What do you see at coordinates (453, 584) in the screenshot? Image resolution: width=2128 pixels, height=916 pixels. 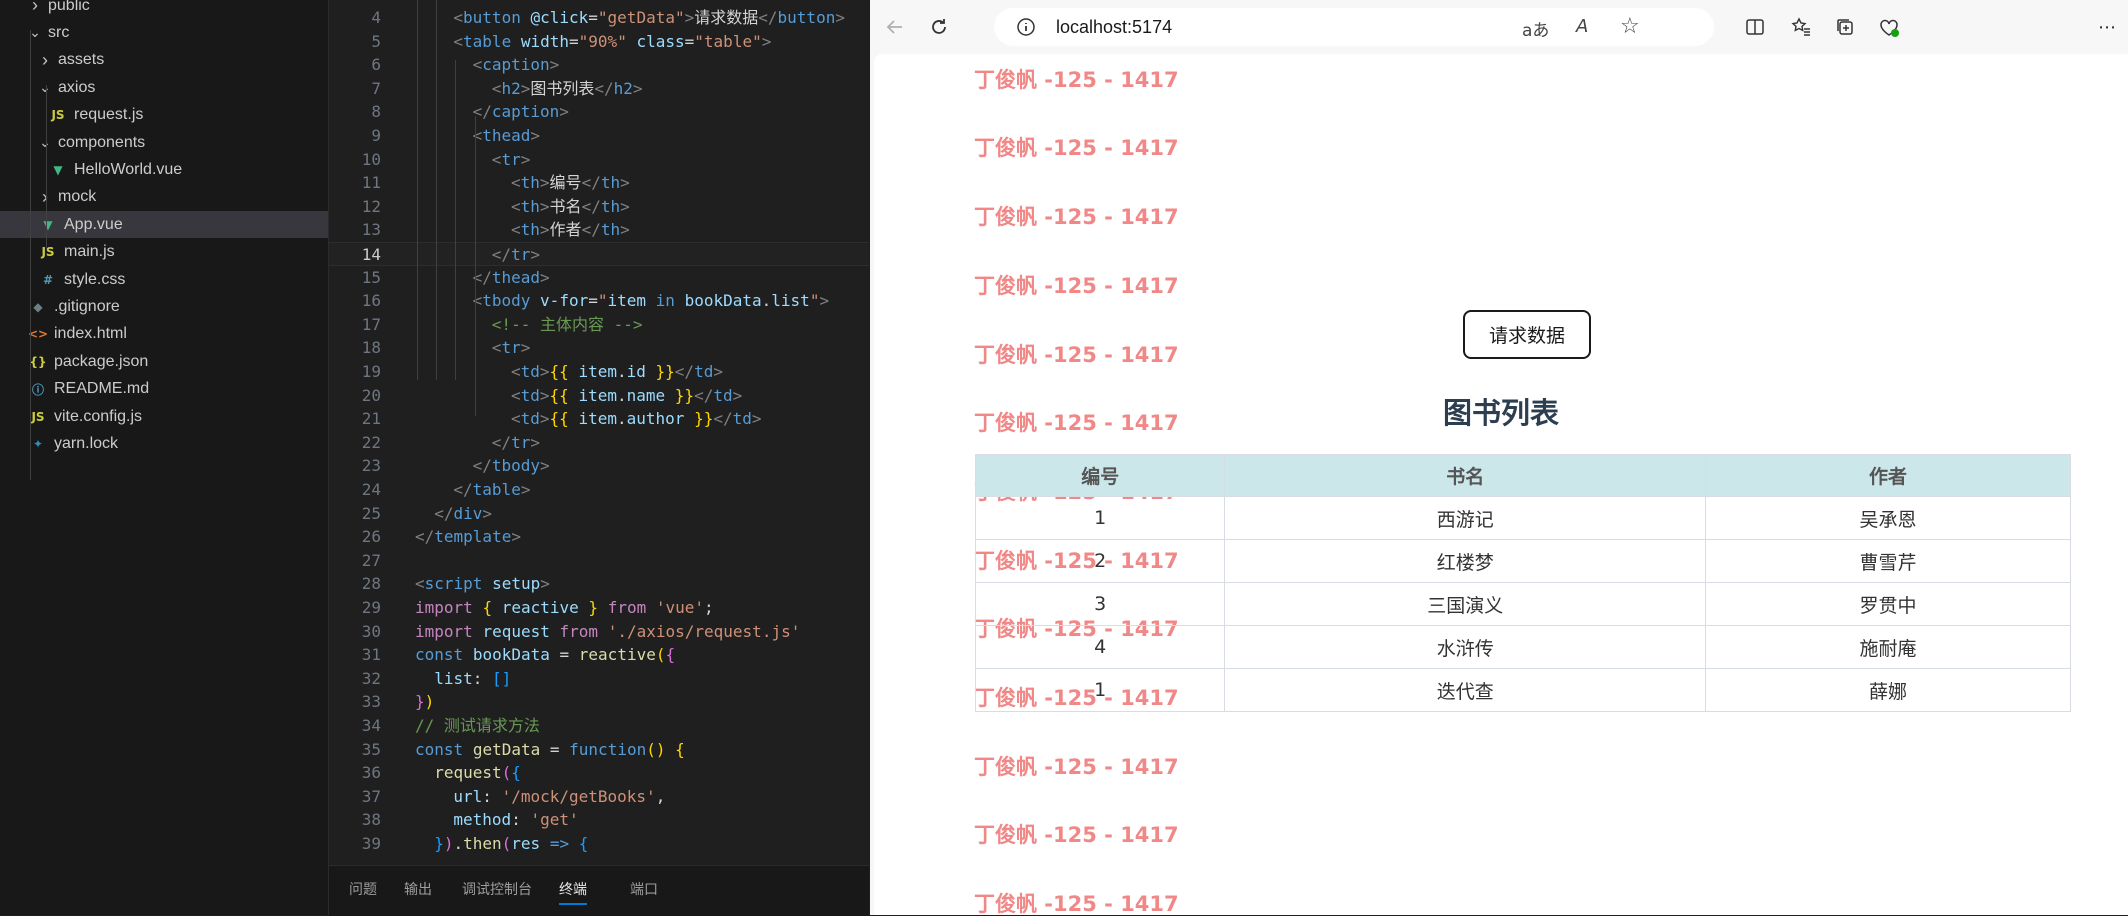 I see `code-token: script` at bounding box center [453, 584].